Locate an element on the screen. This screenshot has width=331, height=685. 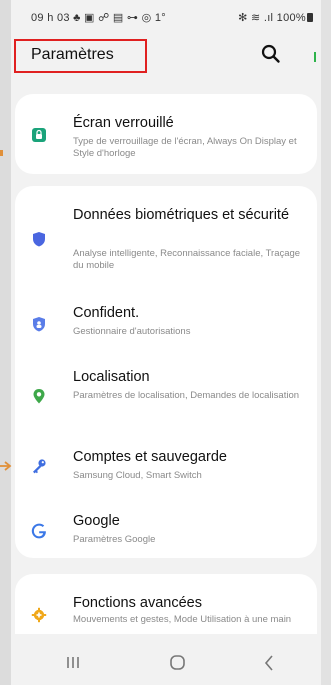
setting-item-privacy: Confident. Gestionnaire d'autorisations is located at coordinates (166, 325).